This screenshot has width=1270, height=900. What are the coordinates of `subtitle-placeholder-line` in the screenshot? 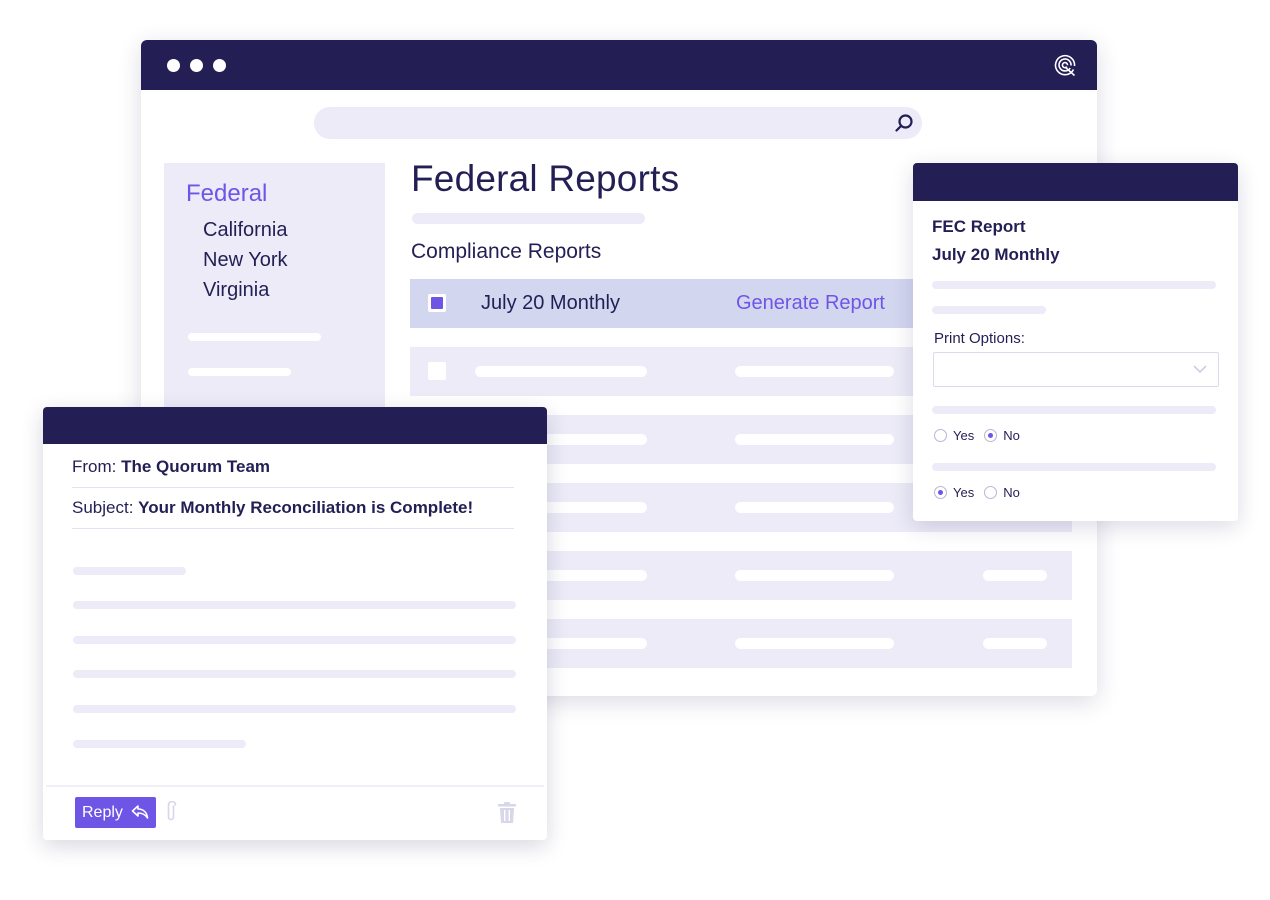 It's located at (528, 218).